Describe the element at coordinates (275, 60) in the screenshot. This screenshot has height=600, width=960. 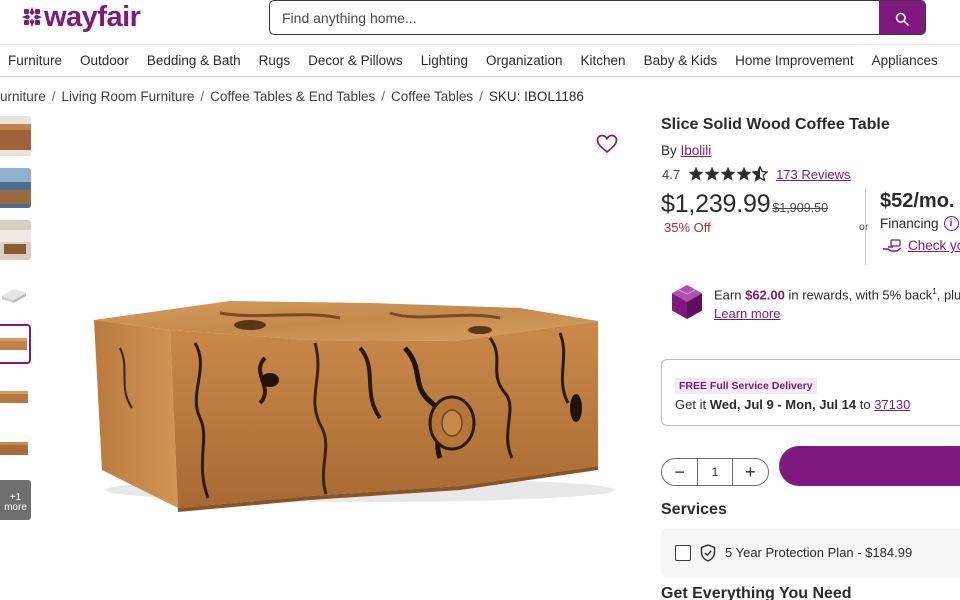
I see `nav-item-rugs: Rugs` at that location.